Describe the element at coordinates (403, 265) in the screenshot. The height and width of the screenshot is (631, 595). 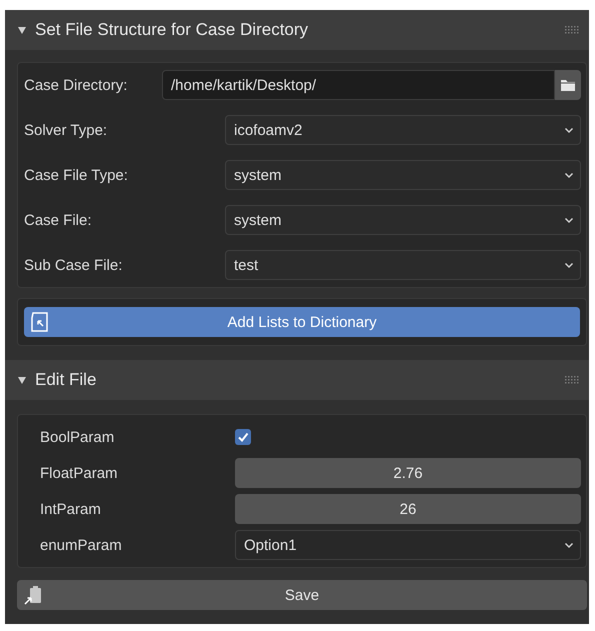
I see `dropdown: test` at that location.